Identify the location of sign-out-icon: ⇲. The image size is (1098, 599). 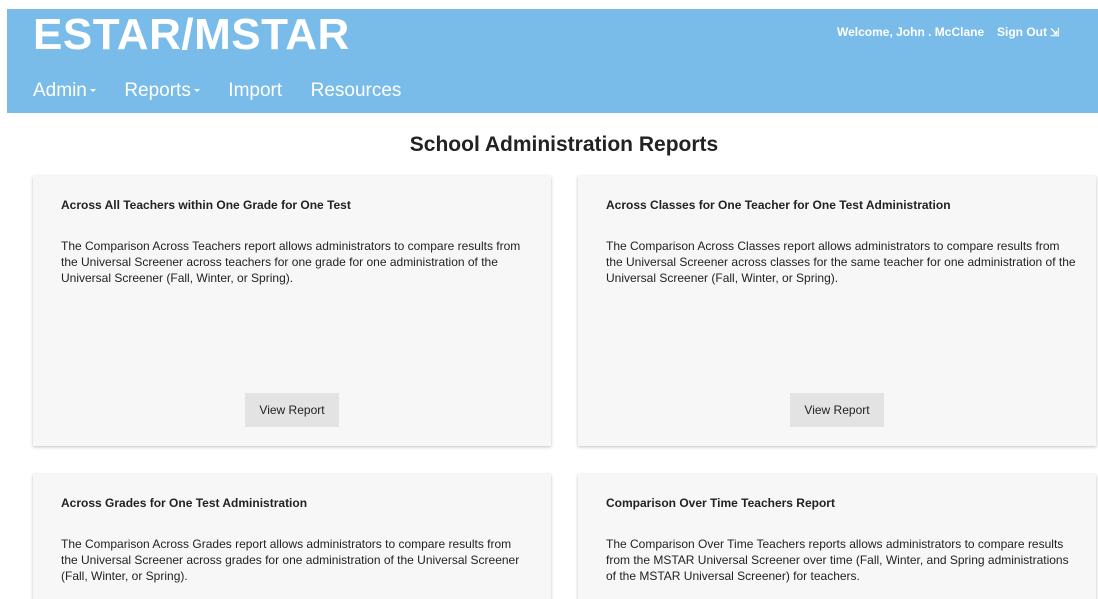
(1055, 33).